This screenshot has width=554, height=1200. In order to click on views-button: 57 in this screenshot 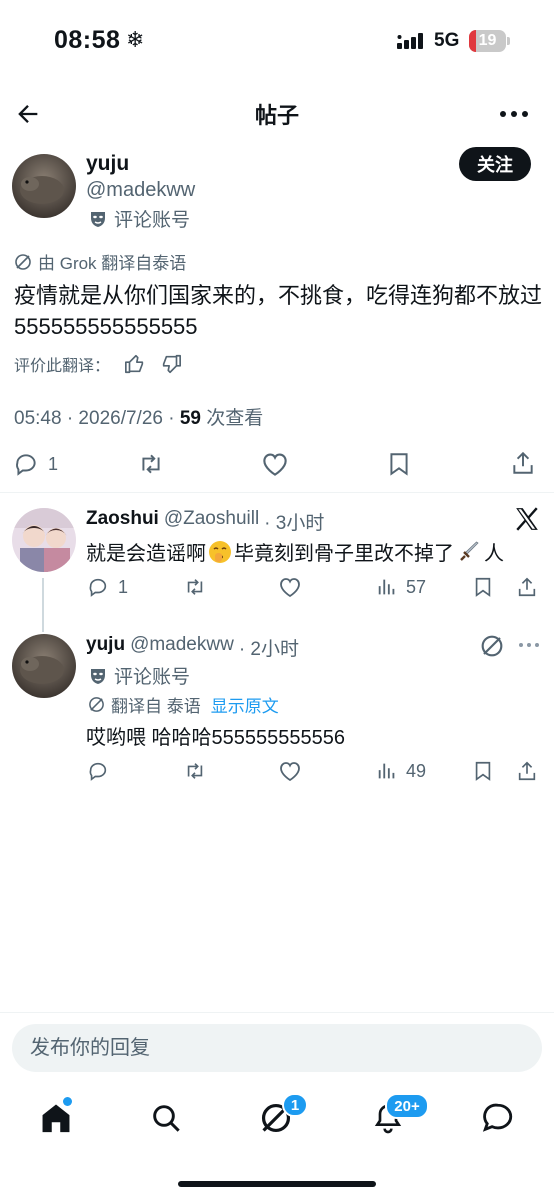, I will do `click(401, 587)`.